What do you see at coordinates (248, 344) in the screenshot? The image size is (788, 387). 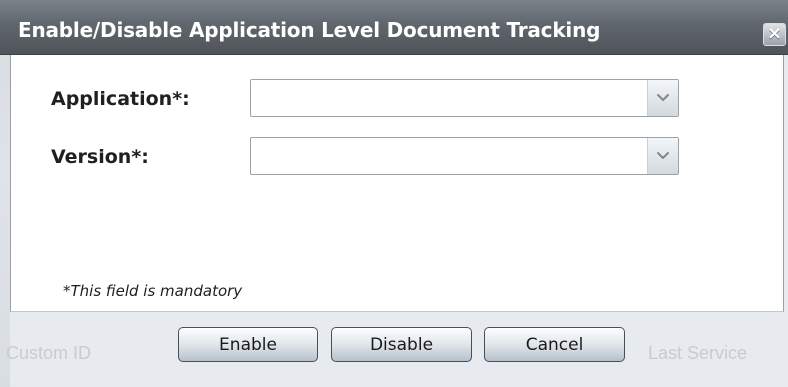 I see `enable-button: Enable` at bounding box center [248, 344].